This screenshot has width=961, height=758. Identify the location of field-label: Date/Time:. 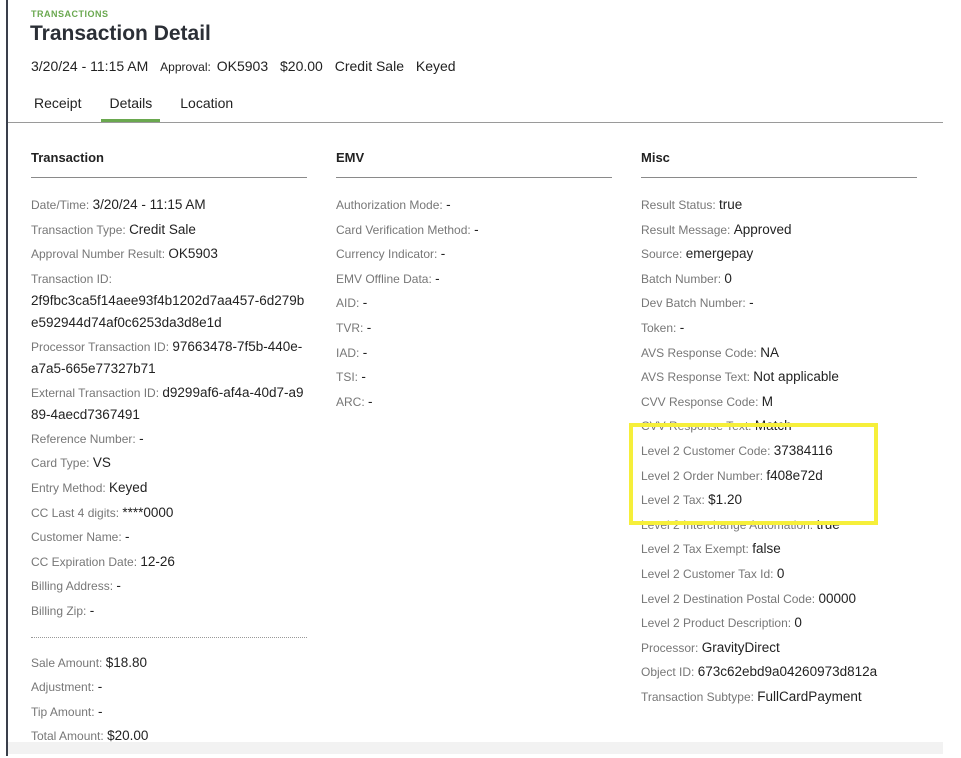
(60, 205).